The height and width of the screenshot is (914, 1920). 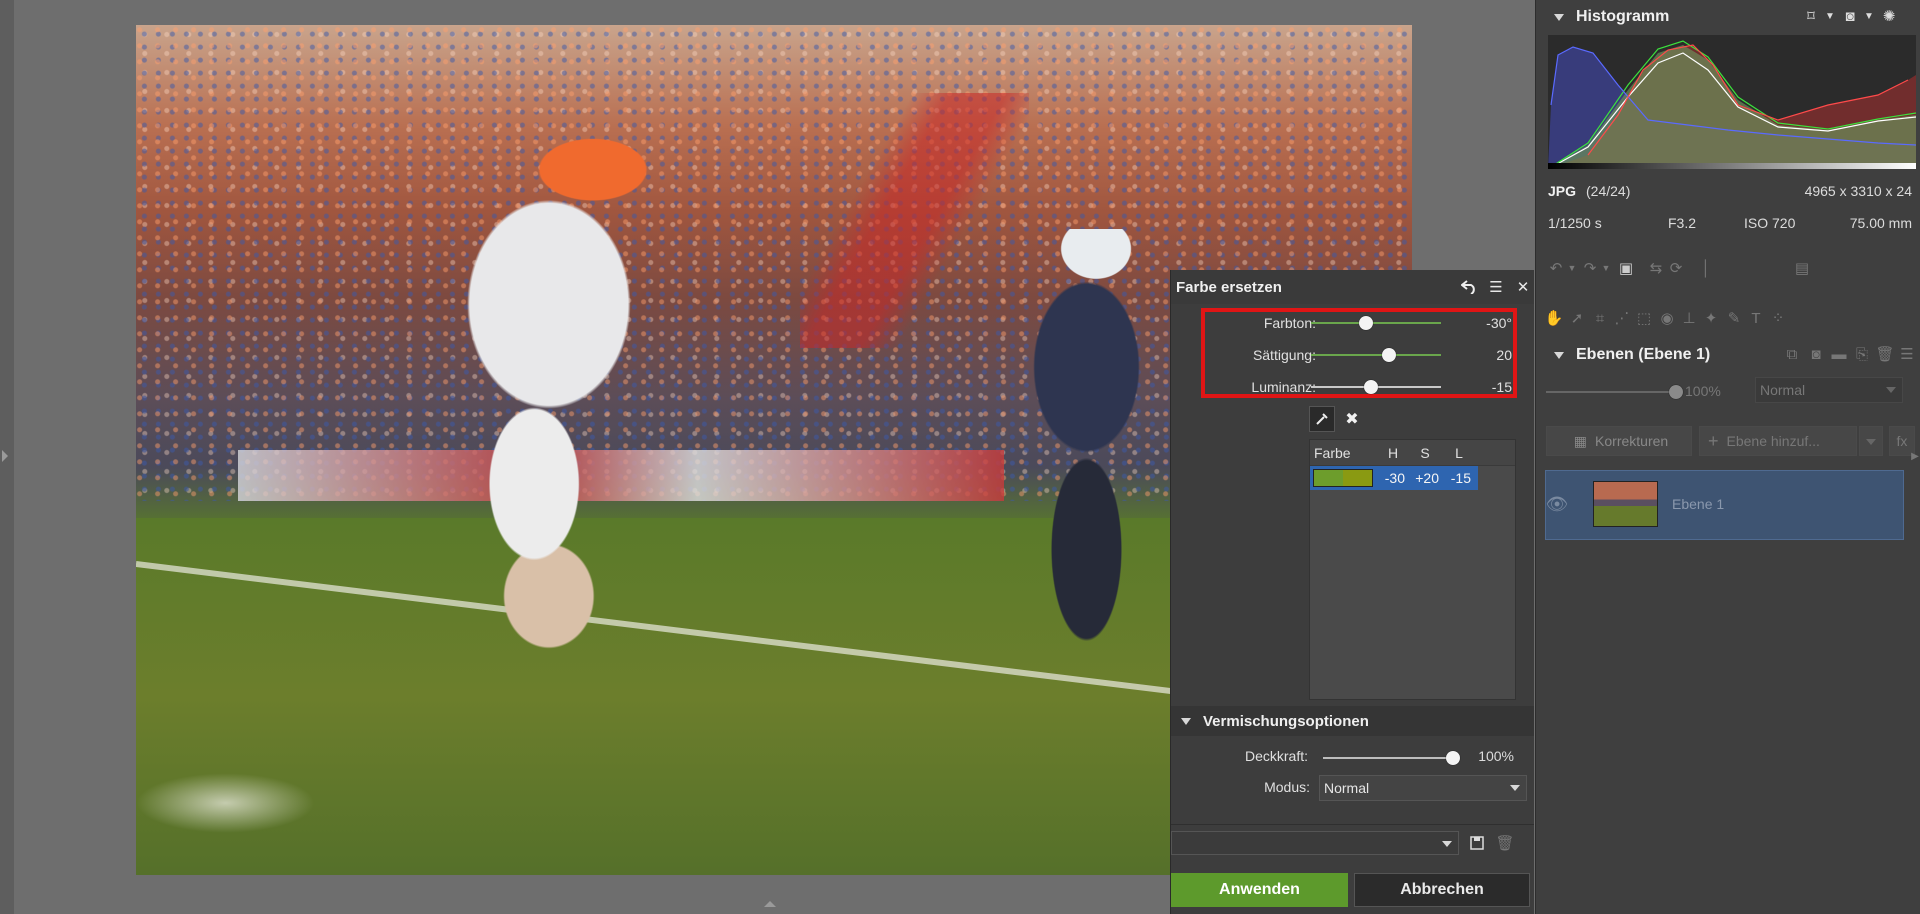 I want to click on transform-tool-icon: ⋰, so click(x=1622, y=318).